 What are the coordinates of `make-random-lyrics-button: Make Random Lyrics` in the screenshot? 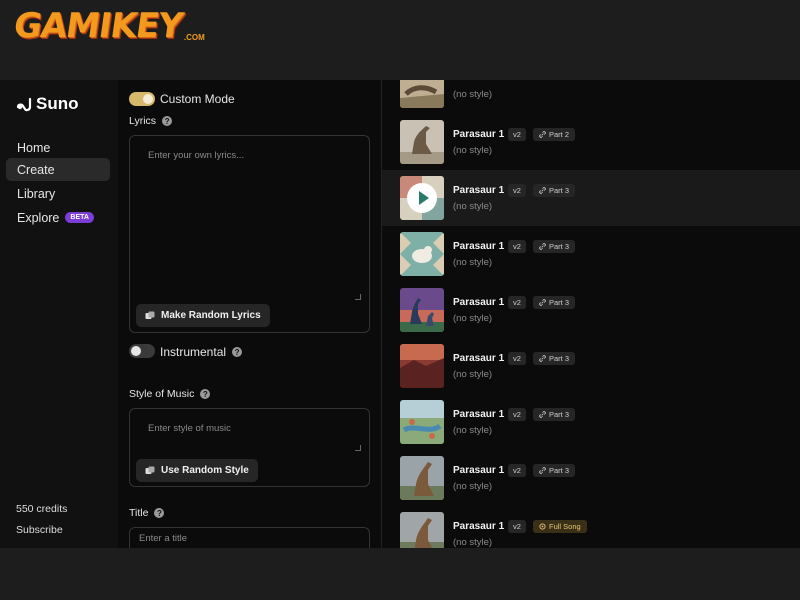 It's located at (203, 315).